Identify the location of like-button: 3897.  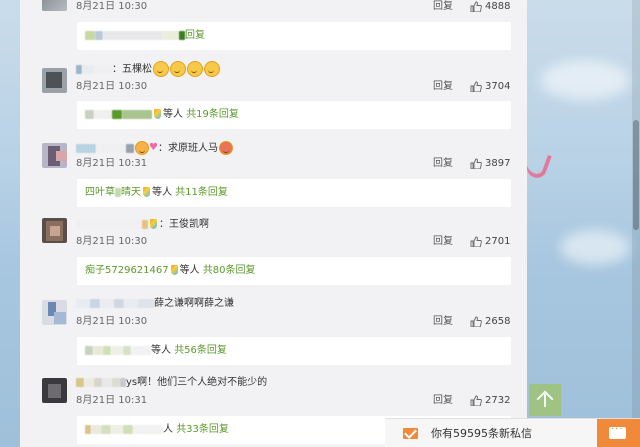
(490, 164).